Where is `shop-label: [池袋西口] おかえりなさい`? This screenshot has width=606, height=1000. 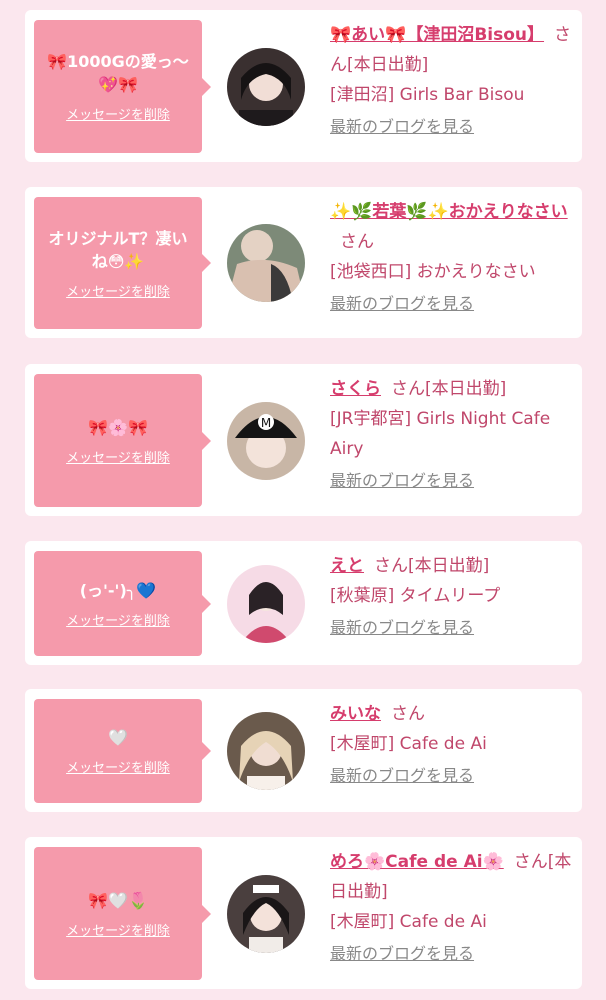
shop-label: [池袋西口] おかえりなさい is located at coordinates (433, 272).